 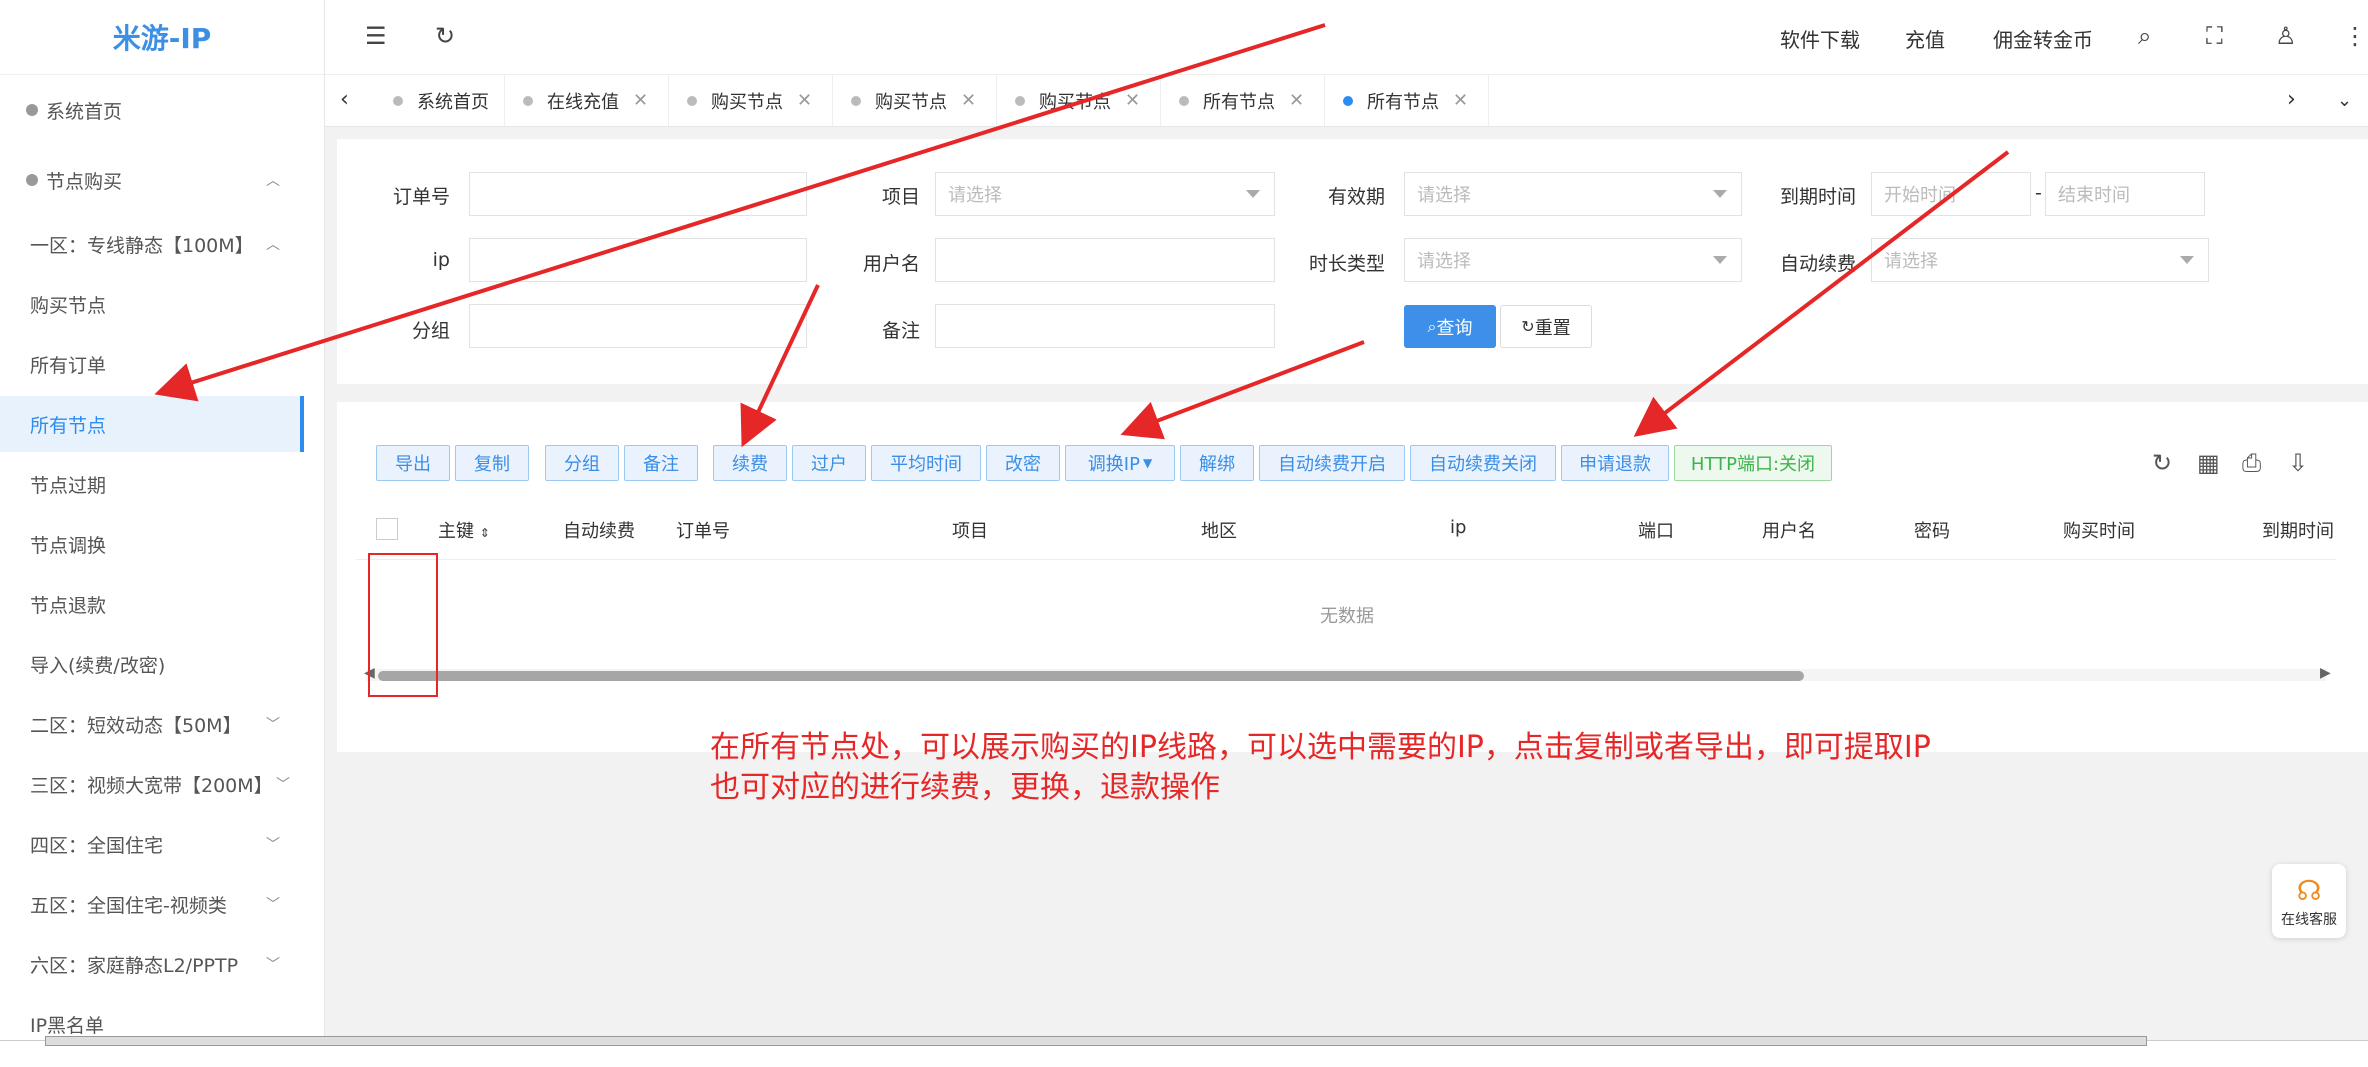 What do you see at coordinates (1789, 531) in the screenshot?
I see `column-header-username: 用户名` at bounding box center [1789, 531].